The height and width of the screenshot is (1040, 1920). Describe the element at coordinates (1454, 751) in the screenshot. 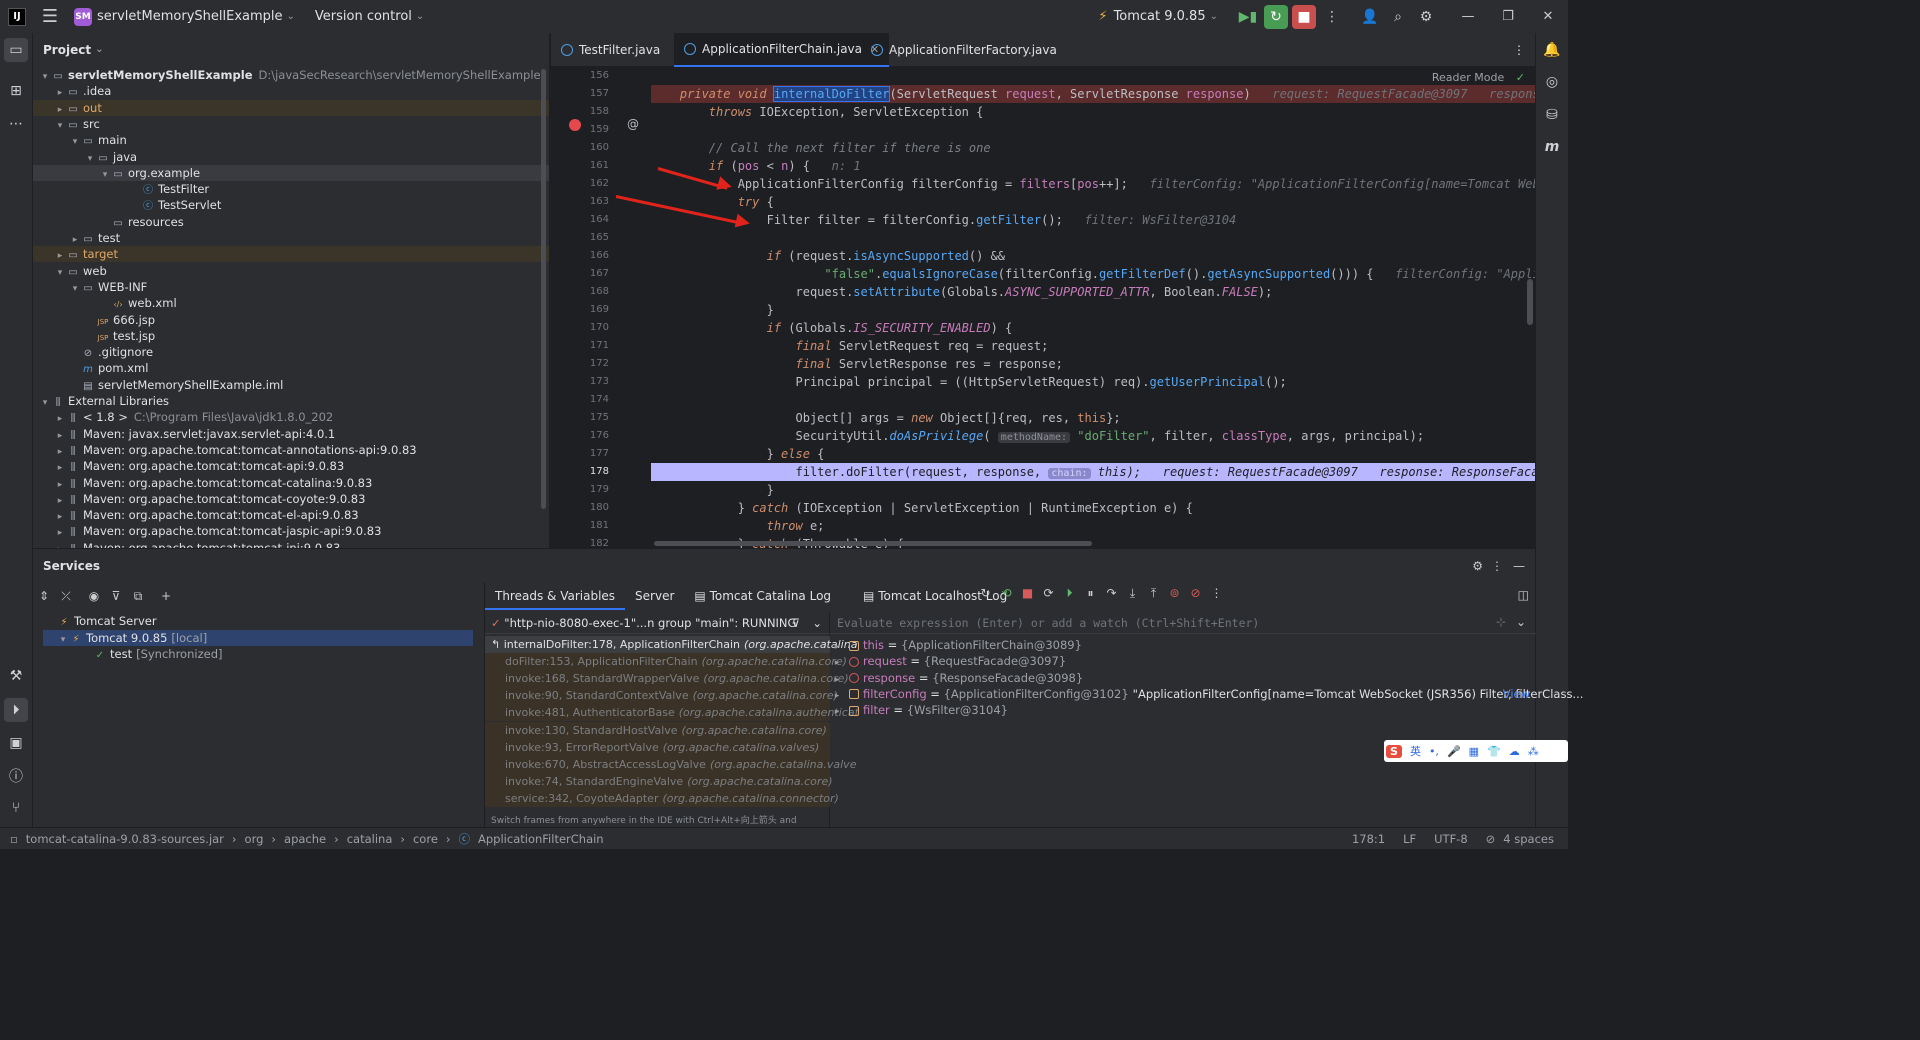

I see `microphone-icon: 🎤` at that location.